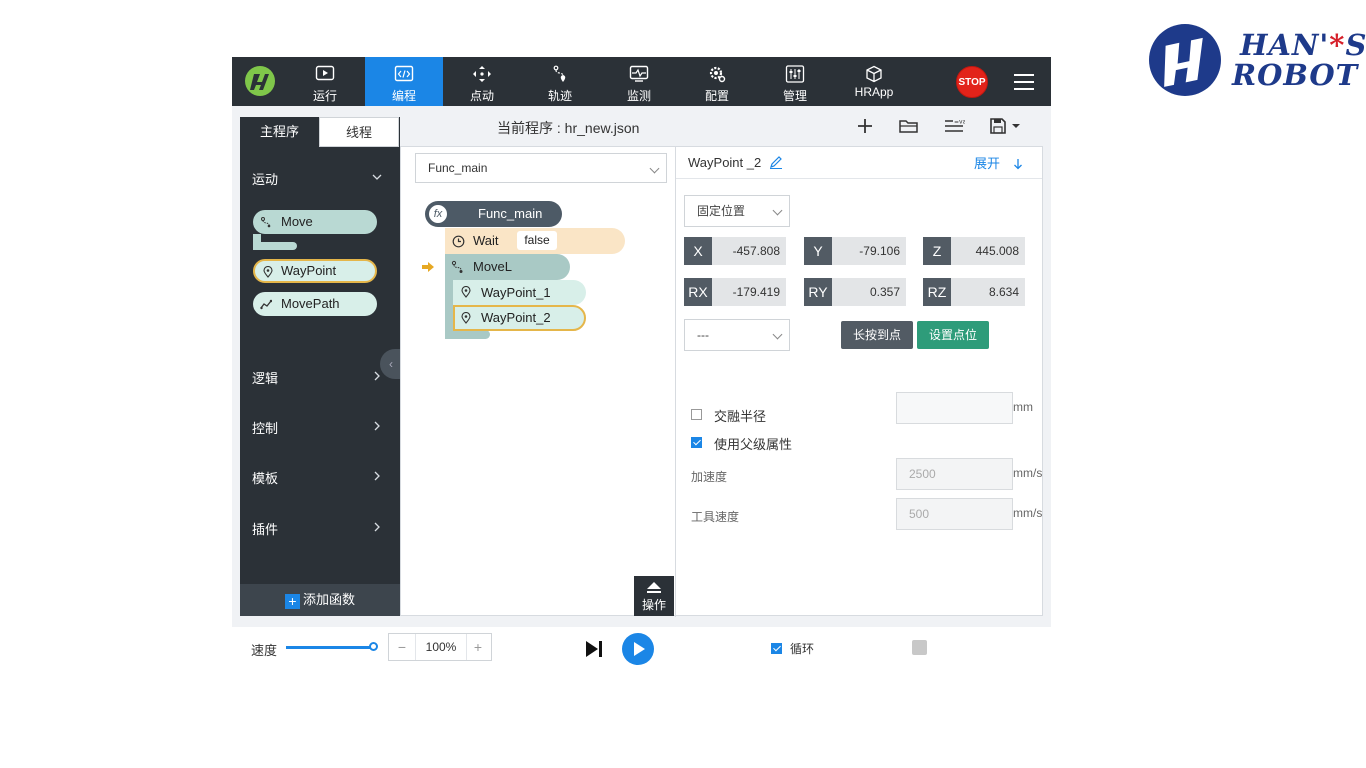 Image resolution: width=1366 pixels, height=768 pixels. What do you see at coordinates (265, 478) in the screenshot?
I see `category-template-label: 模板` at bounding box center [265, 478].